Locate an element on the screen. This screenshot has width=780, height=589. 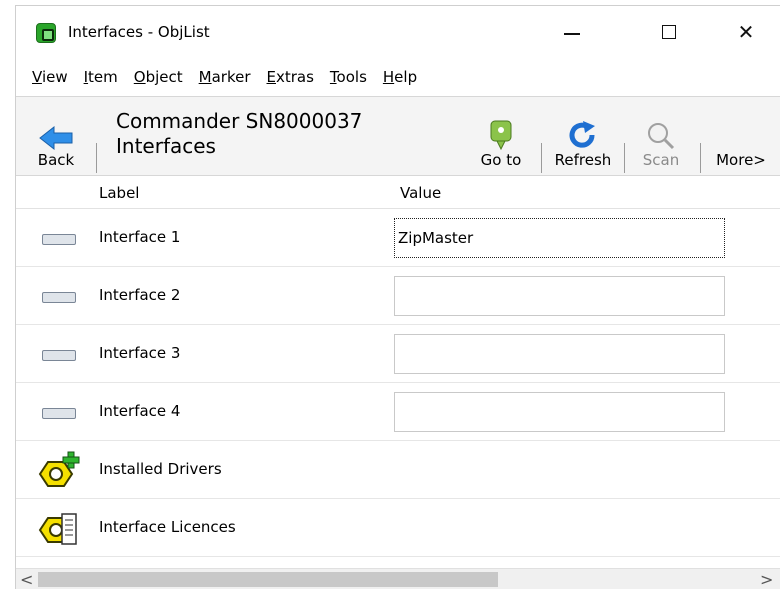
more-label: More> is located at coordinates (741, 160).